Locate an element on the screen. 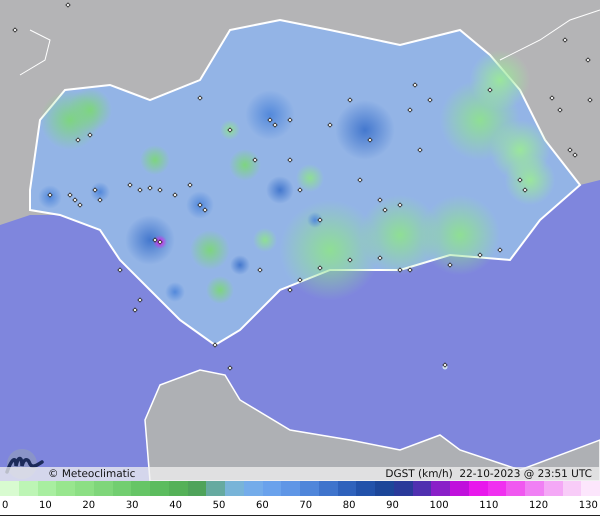  scale-label: 50 is located at coordinates (219, 505).